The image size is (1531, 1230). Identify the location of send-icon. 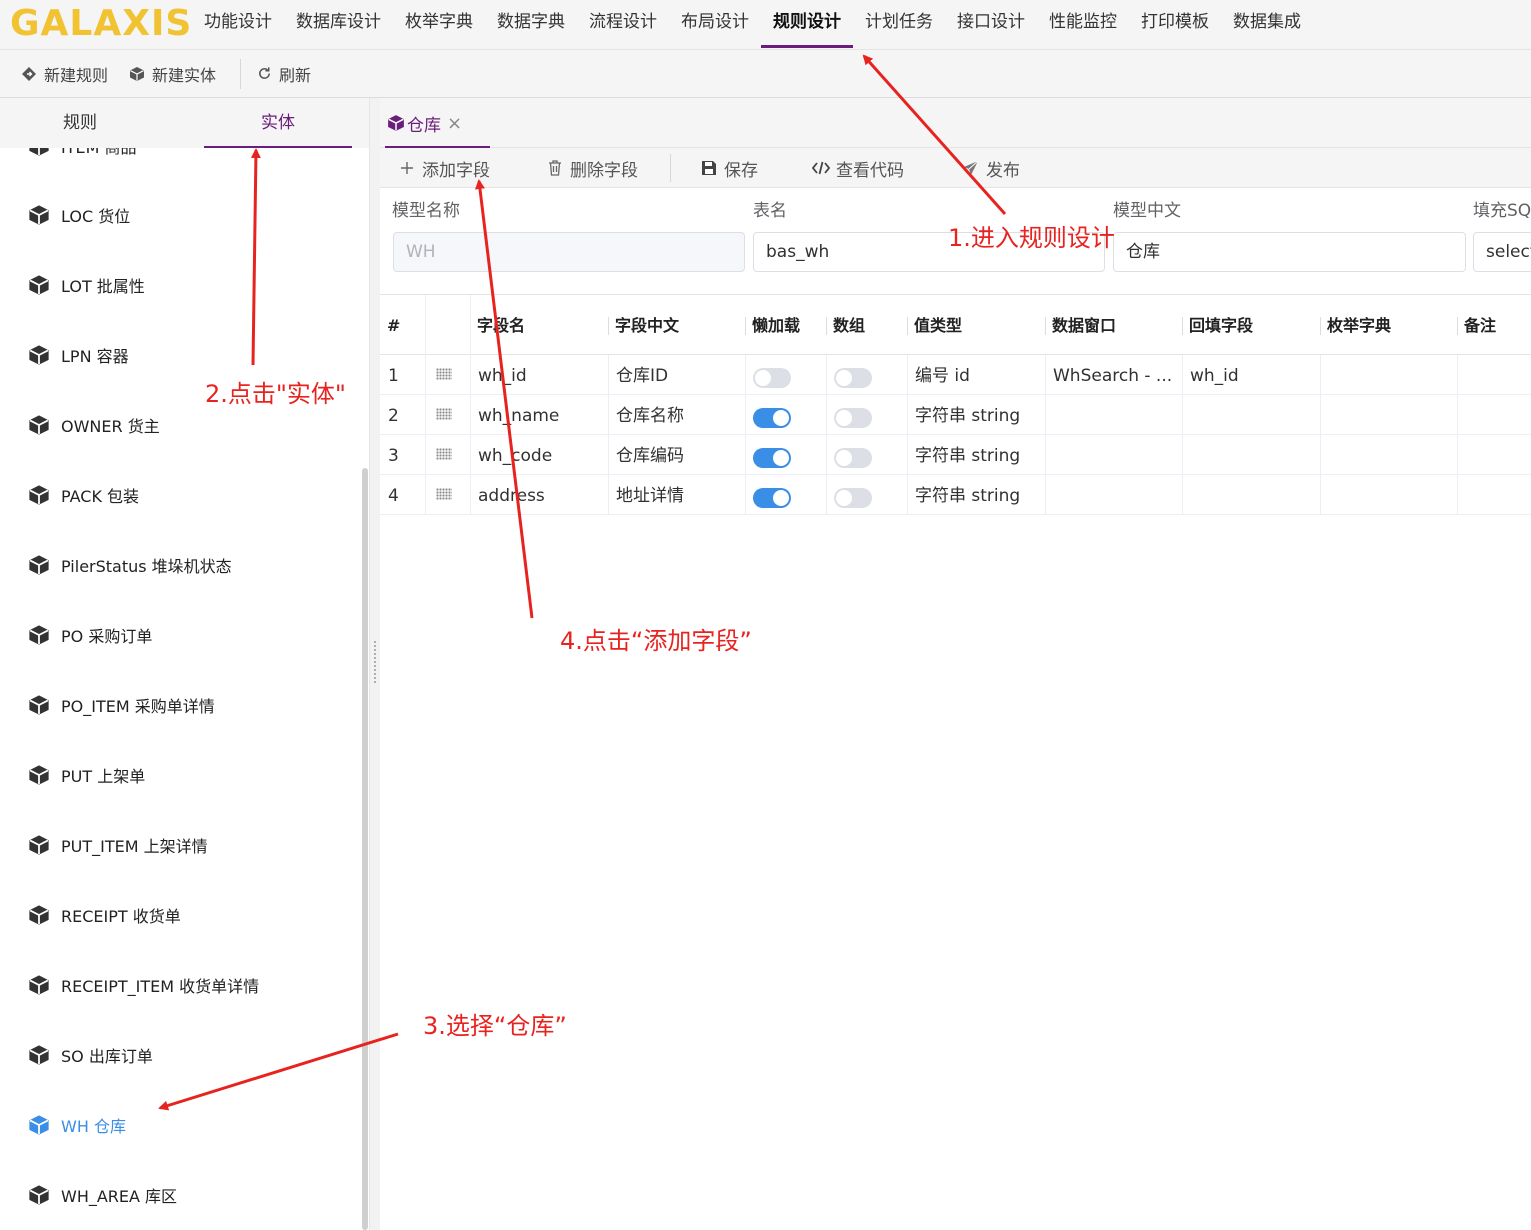
(971, 168).